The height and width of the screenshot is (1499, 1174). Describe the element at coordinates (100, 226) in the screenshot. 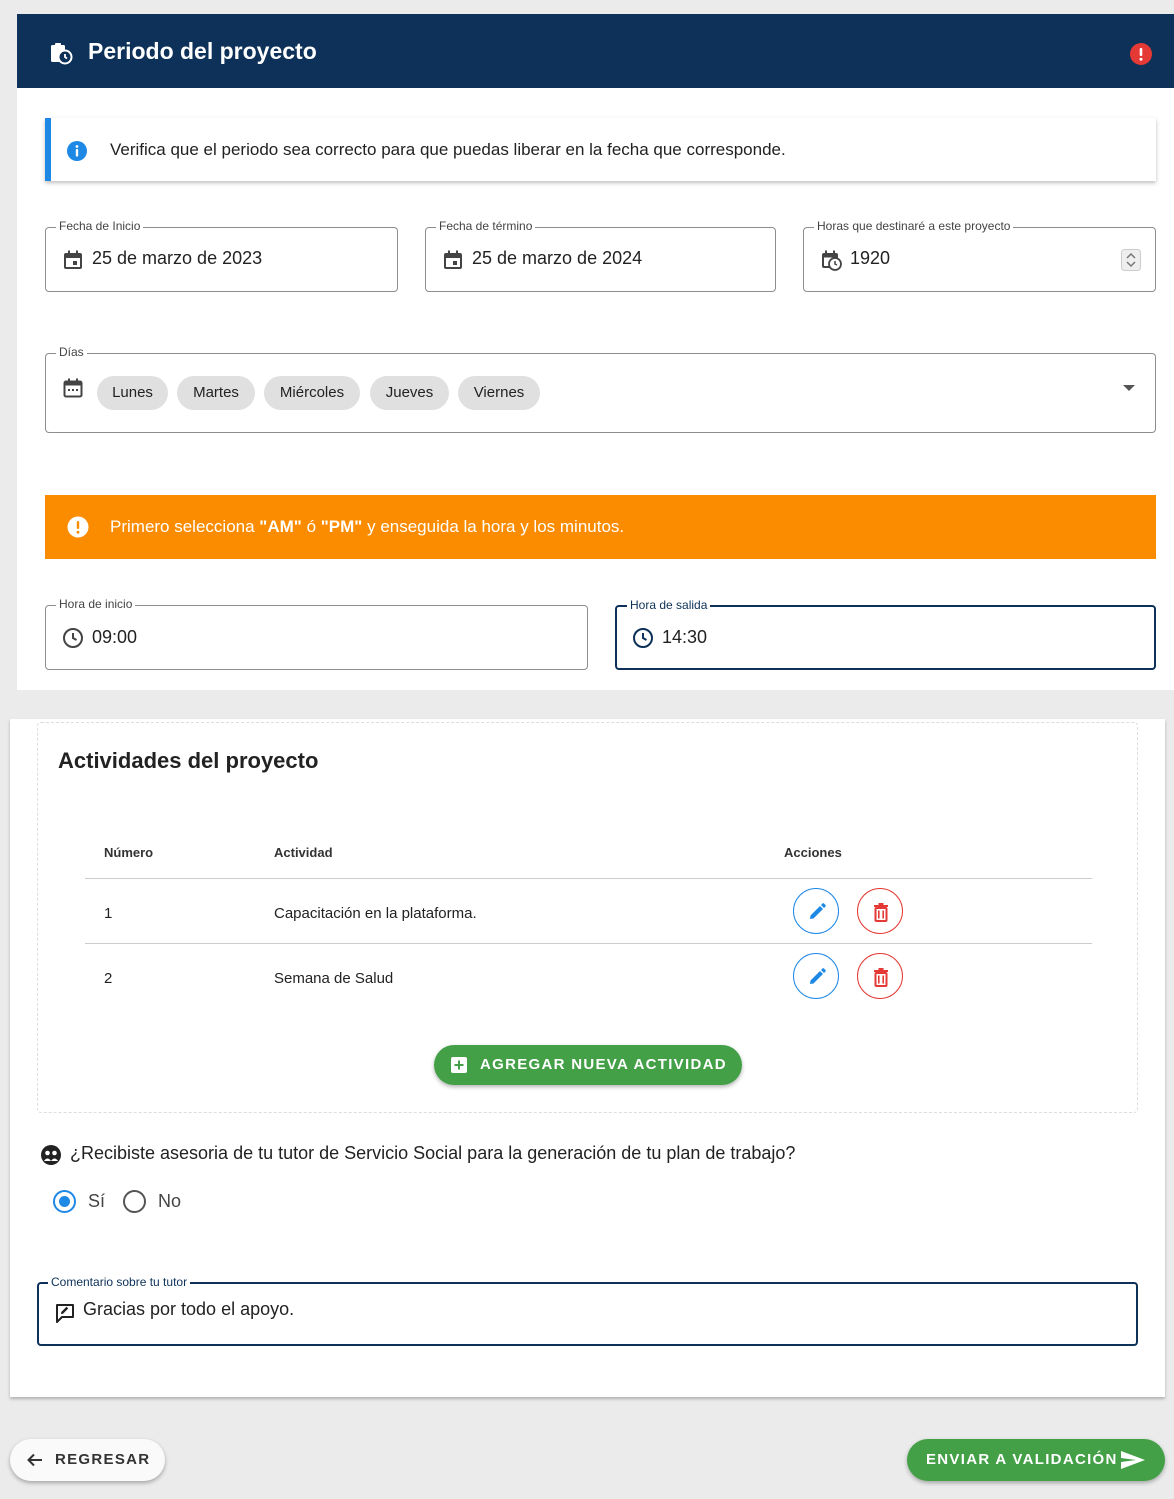

I see `start-date-label: Fecha de Inicio` at that location.